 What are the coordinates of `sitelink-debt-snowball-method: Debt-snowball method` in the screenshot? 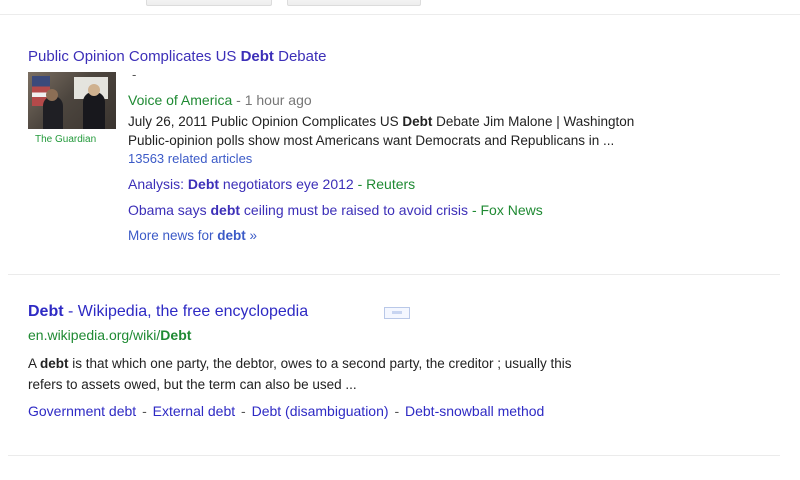 It's located at (474, 411).